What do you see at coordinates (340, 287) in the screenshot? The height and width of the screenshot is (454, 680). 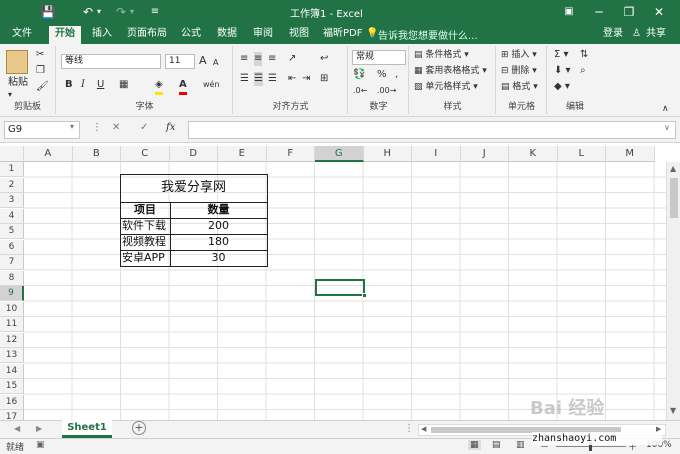 I see `selected-cell-g9` at bounding box center [340, 287].